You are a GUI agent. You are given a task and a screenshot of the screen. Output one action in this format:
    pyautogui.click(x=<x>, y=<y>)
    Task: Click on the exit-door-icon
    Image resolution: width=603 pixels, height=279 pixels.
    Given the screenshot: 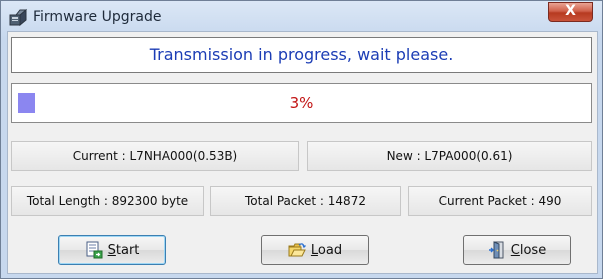 What is the action you would take?
    pyautogui.click(x=496, y=250)
    